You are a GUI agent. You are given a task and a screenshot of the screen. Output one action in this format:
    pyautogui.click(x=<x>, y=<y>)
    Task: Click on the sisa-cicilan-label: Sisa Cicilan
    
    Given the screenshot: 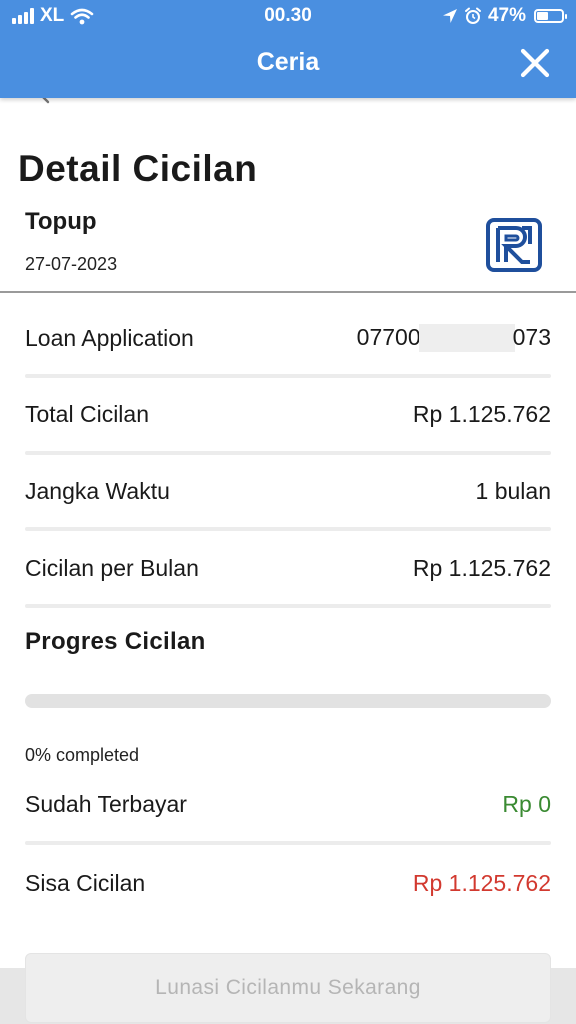 What is the action you would take?
    pyautogui.click(x=85, y=882)
    